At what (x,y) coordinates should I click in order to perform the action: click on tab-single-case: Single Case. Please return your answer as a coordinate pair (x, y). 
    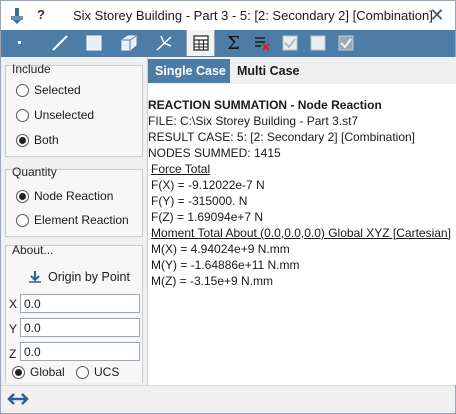
    Looking at the image, I should click on (190, 71).